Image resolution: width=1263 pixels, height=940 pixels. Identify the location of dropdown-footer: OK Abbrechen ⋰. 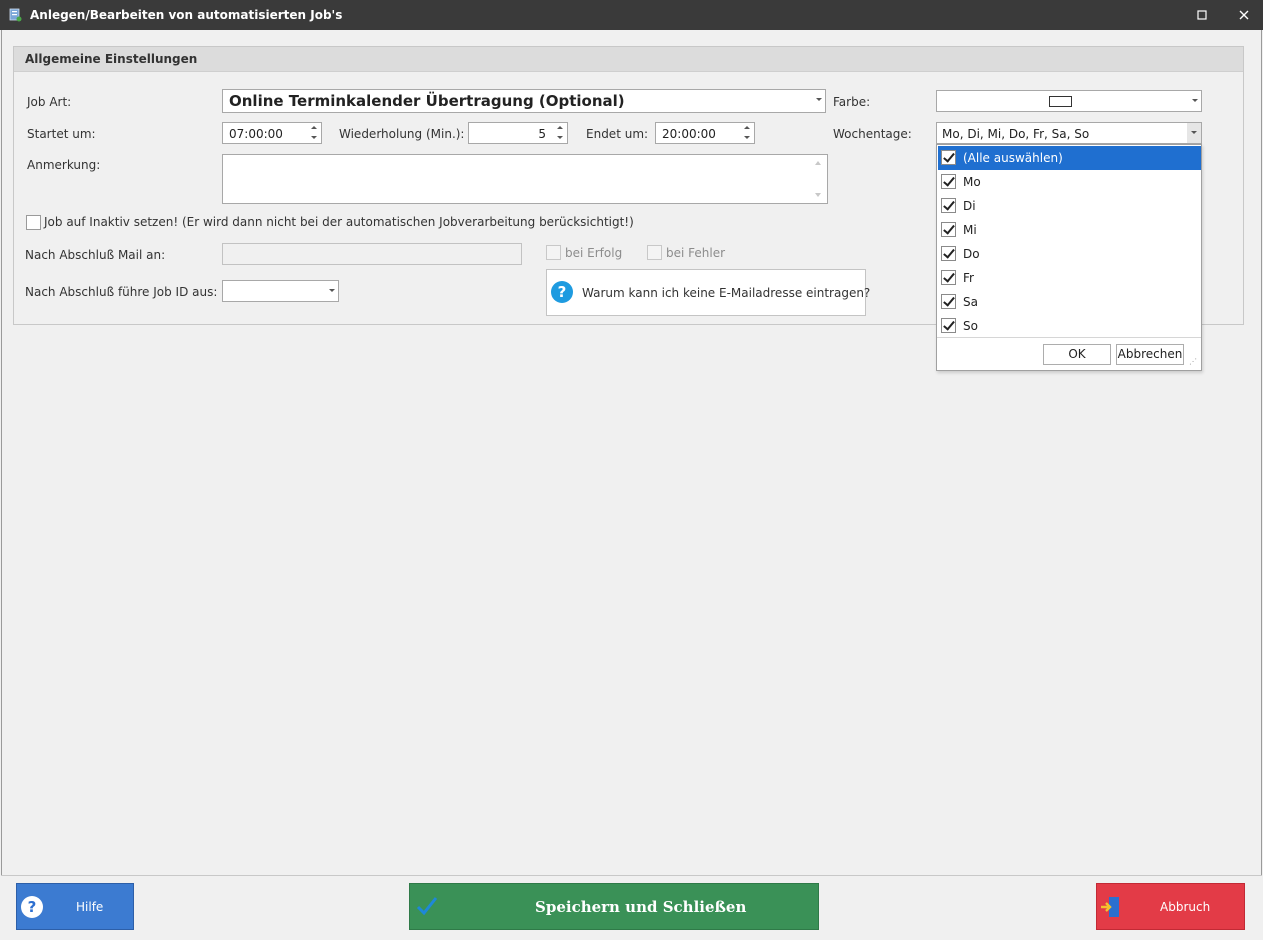
(1069, 353).